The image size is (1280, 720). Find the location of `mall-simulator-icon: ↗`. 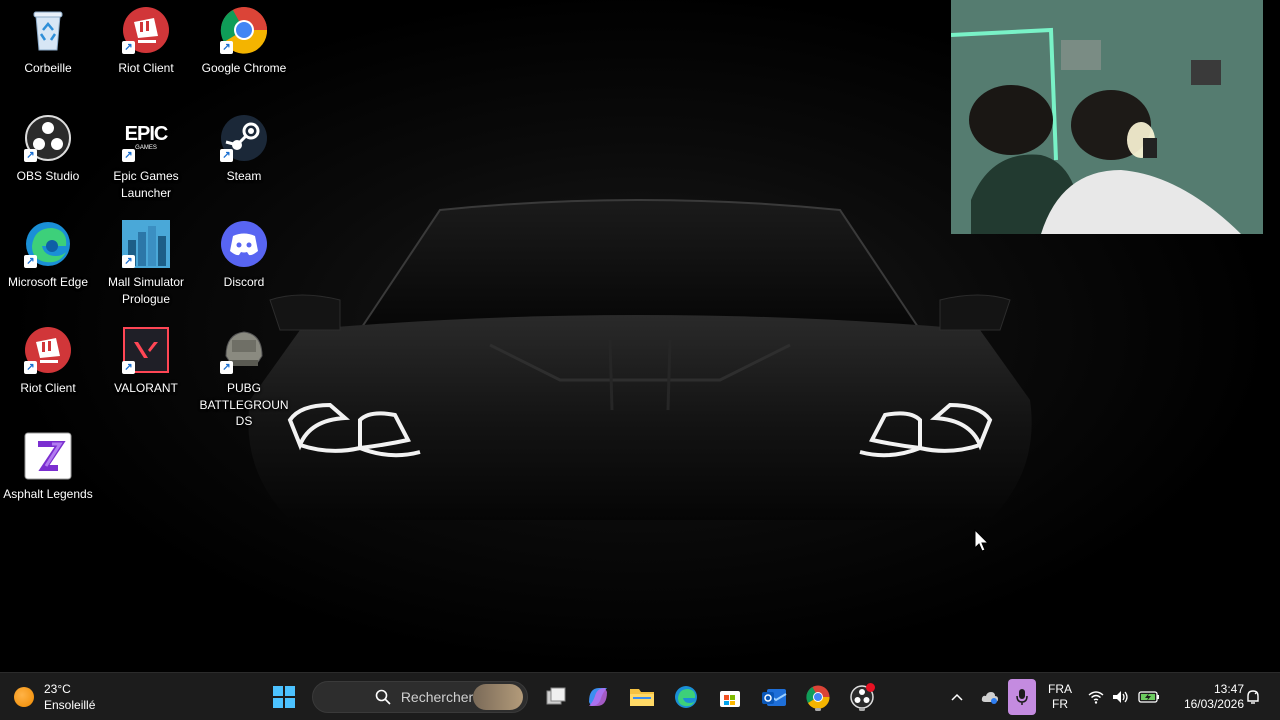

mall-simulator-icon: ↗ is located at coordinates (146, 244).